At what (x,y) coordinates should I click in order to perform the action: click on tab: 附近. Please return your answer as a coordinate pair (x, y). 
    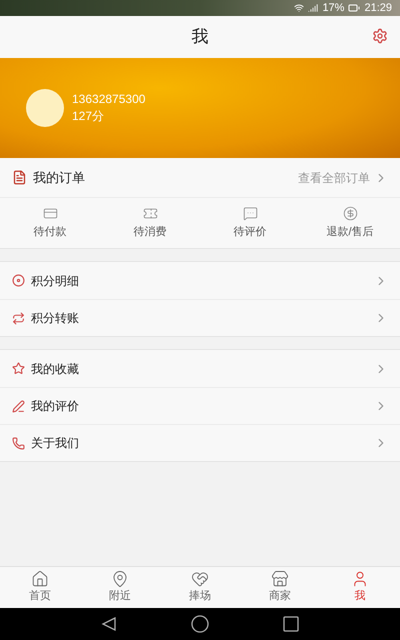
    Looking at the image, I should click on (120, 587).